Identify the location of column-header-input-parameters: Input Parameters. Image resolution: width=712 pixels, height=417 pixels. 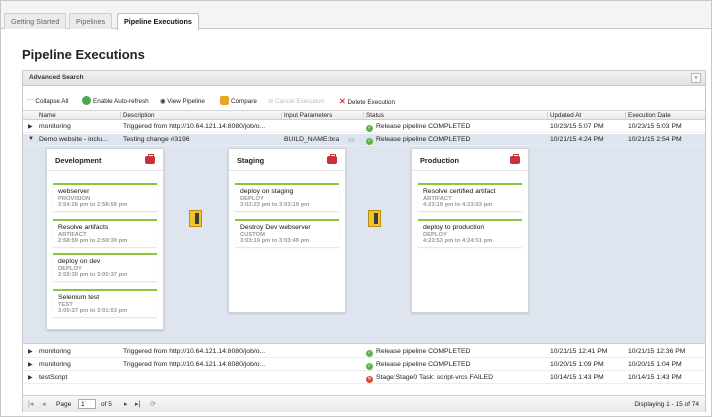
(306, 116).